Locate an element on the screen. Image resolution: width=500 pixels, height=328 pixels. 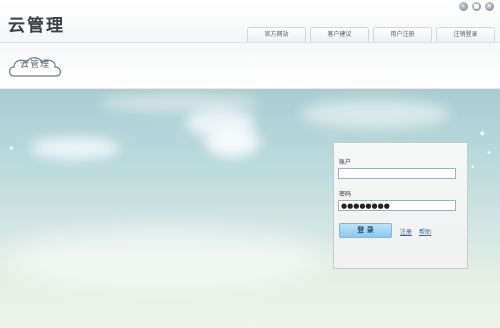
top-nav: 官方网站 客户建议 用户注册 注销登录 is located at coordinates (371, 34).